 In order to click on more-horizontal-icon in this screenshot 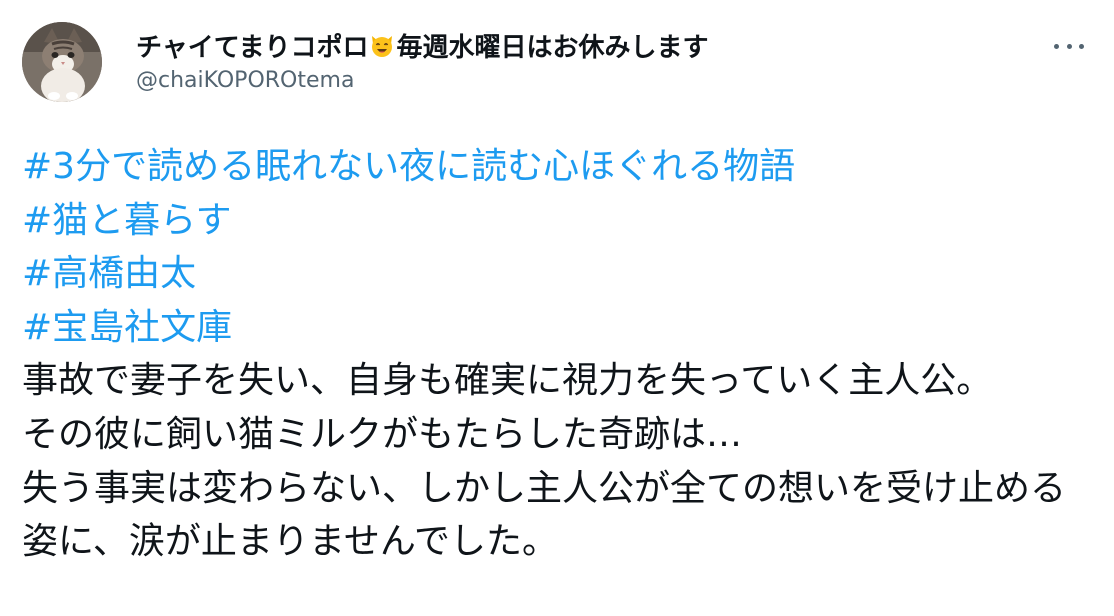, I will do `click(1069, 46)`.